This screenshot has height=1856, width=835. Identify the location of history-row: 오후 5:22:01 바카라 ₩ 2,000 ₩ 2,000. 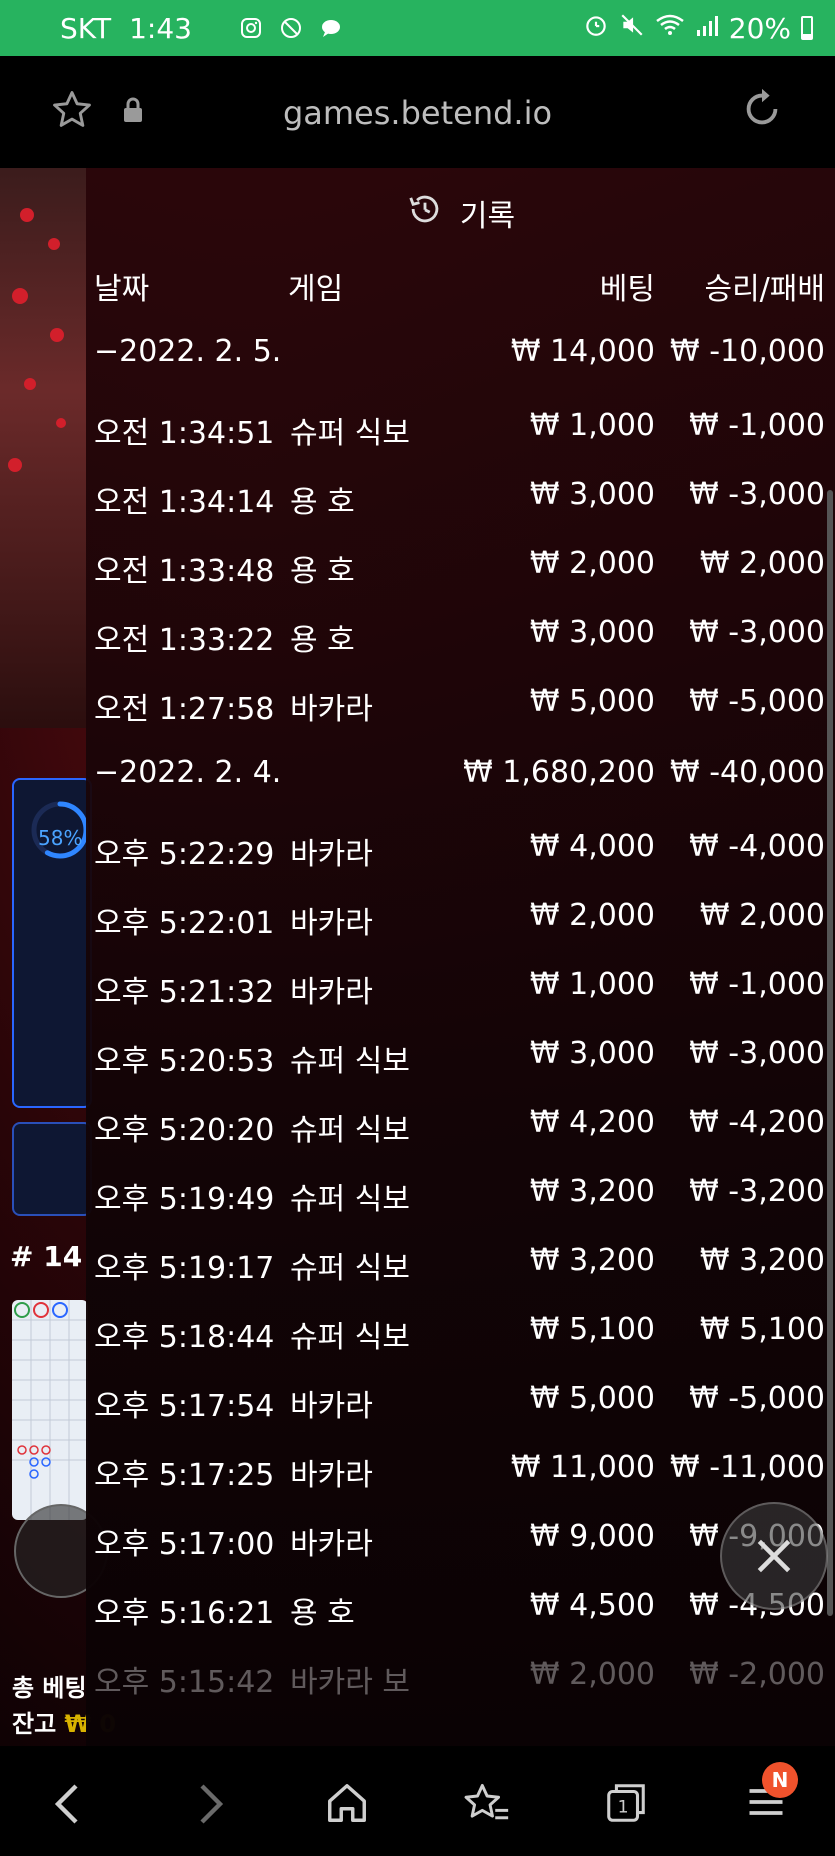
(460, 918).